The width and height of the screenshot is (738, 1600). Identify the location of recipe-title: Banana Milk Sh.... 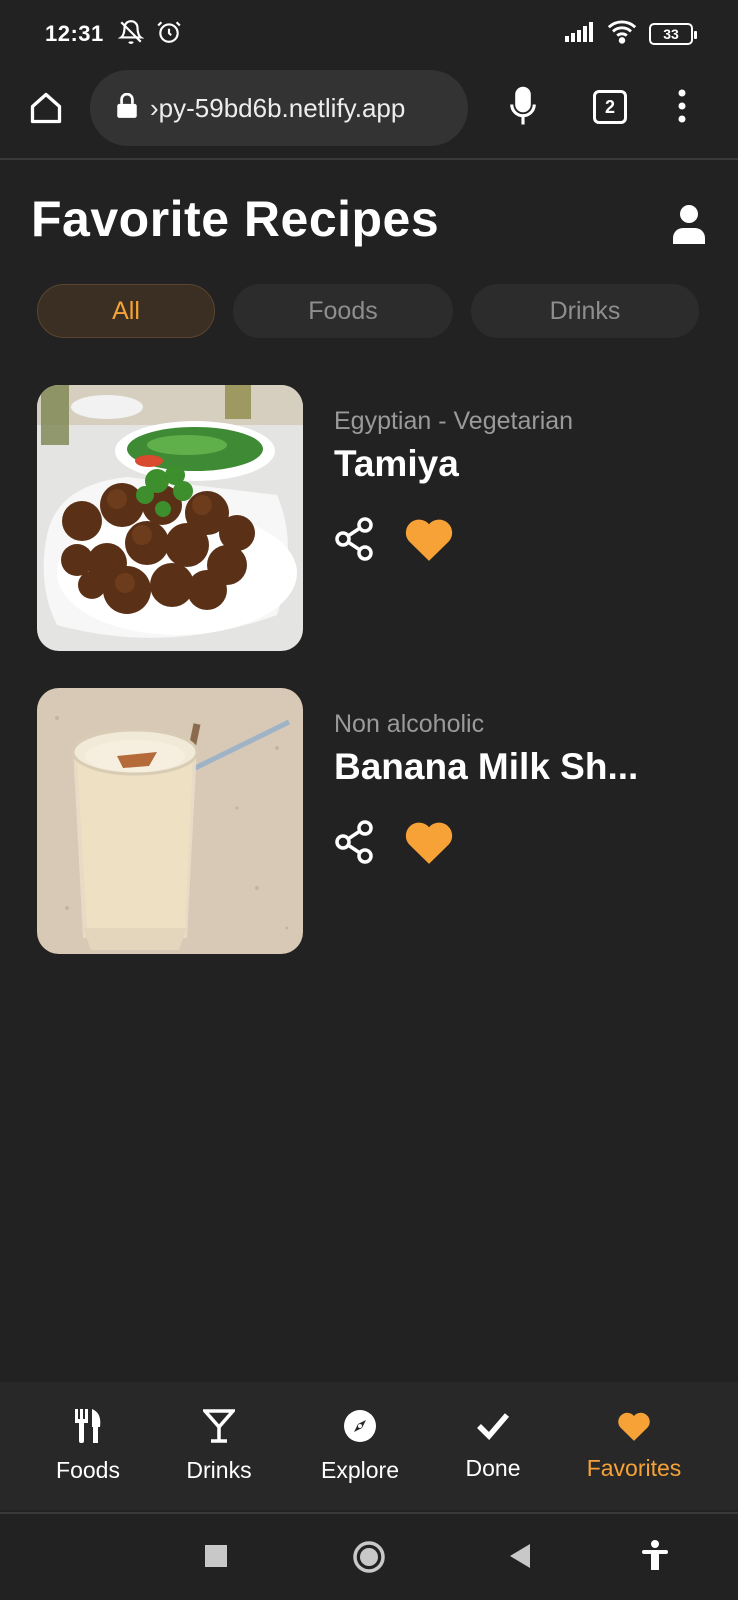
(486, 767).